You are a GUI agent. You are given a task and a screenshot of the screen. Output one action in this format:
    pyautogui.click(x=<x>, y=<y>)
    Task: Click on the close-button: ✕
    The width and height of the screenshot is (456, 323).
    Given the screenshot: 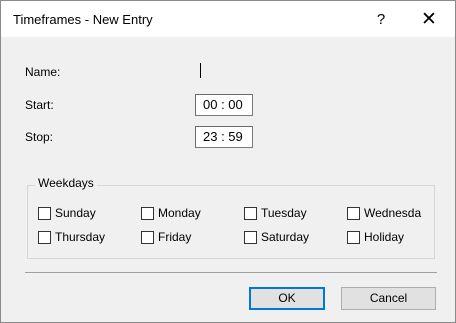 What is the action you would take?
    pyautogui.click(x=429, y=20)
    